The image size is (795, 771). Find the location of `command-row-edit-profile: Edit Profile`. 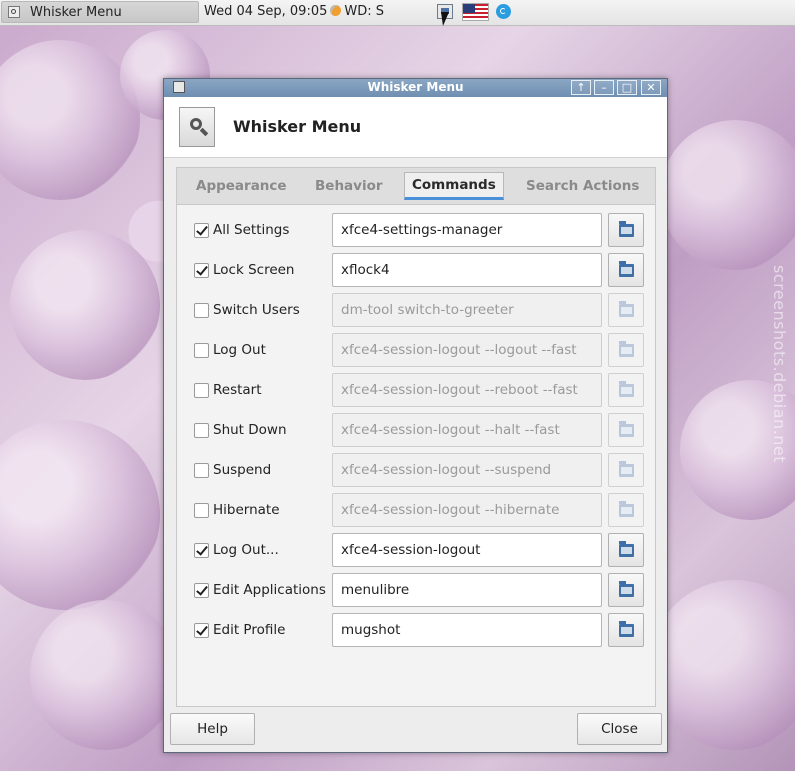

command-row-edit-profile: Edit Profile is located at coordinates (416, 630).